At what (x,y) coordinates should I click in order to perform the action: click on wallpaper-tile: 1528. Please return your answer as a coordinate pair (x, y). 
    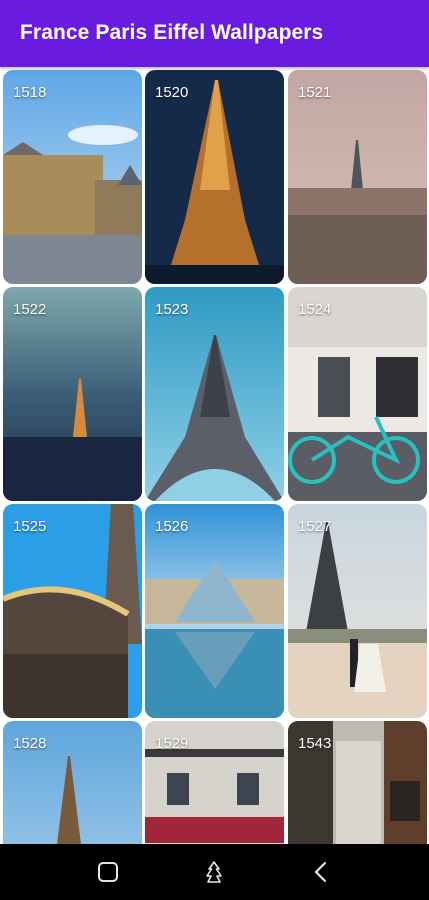
    Looking at the image, I should click on (72, 782).